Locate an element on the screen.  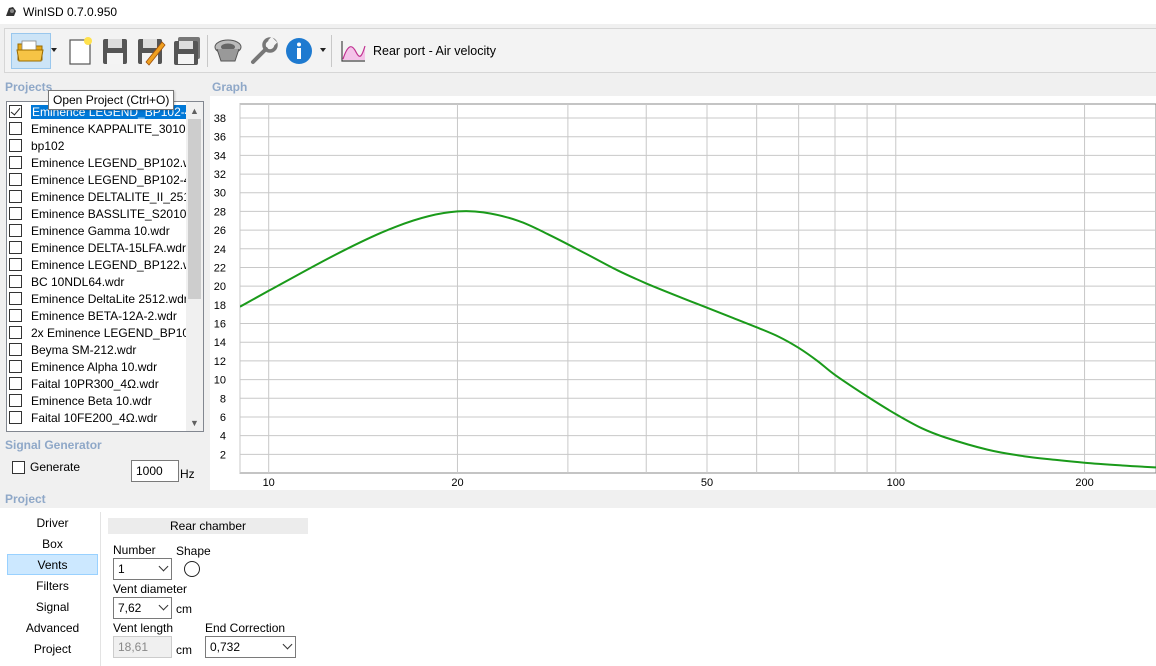
vent-diameter-label: Vent diameter is located at coordinates (150, 589).